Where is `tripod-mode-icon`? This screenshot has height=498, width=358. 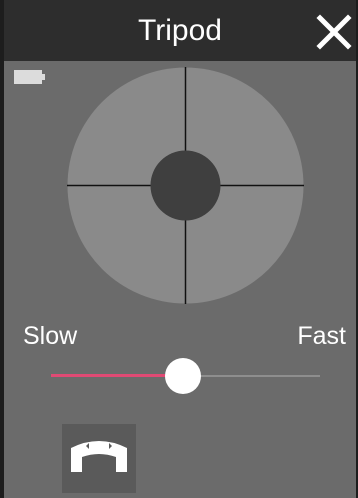
tripod-mode-icon is located at coordinates (99, 456).